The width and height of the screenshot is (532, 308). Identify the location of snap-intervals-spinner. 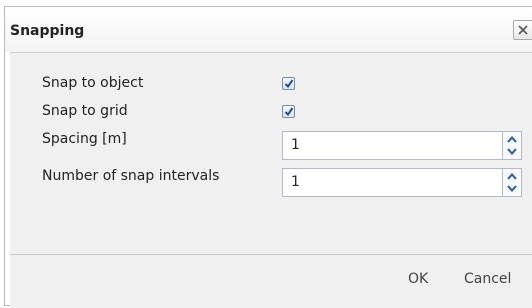
(511, 182).